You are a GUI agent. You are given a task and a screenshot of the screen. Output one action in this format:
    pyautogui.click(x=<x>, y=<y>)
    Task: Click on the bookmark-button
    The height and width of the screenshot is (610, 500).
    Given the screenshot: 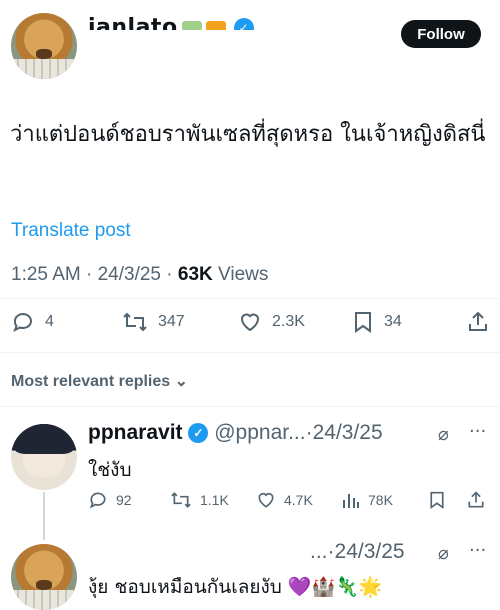 What is the action you would take?
    pyautogui.click(x=437, y=500)
    